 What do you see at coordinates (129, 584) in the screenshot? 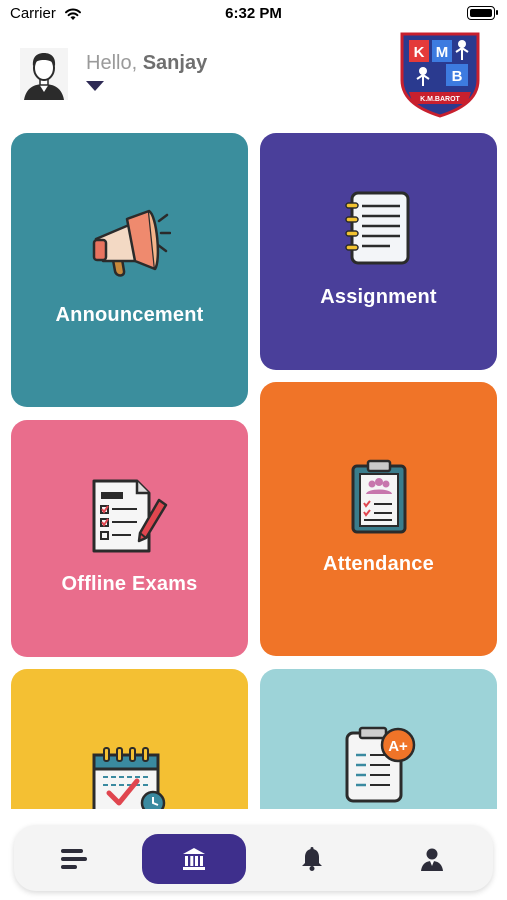
I see `tile-offline-exams-label: Offline Exams` at bounding box center [129, 584].